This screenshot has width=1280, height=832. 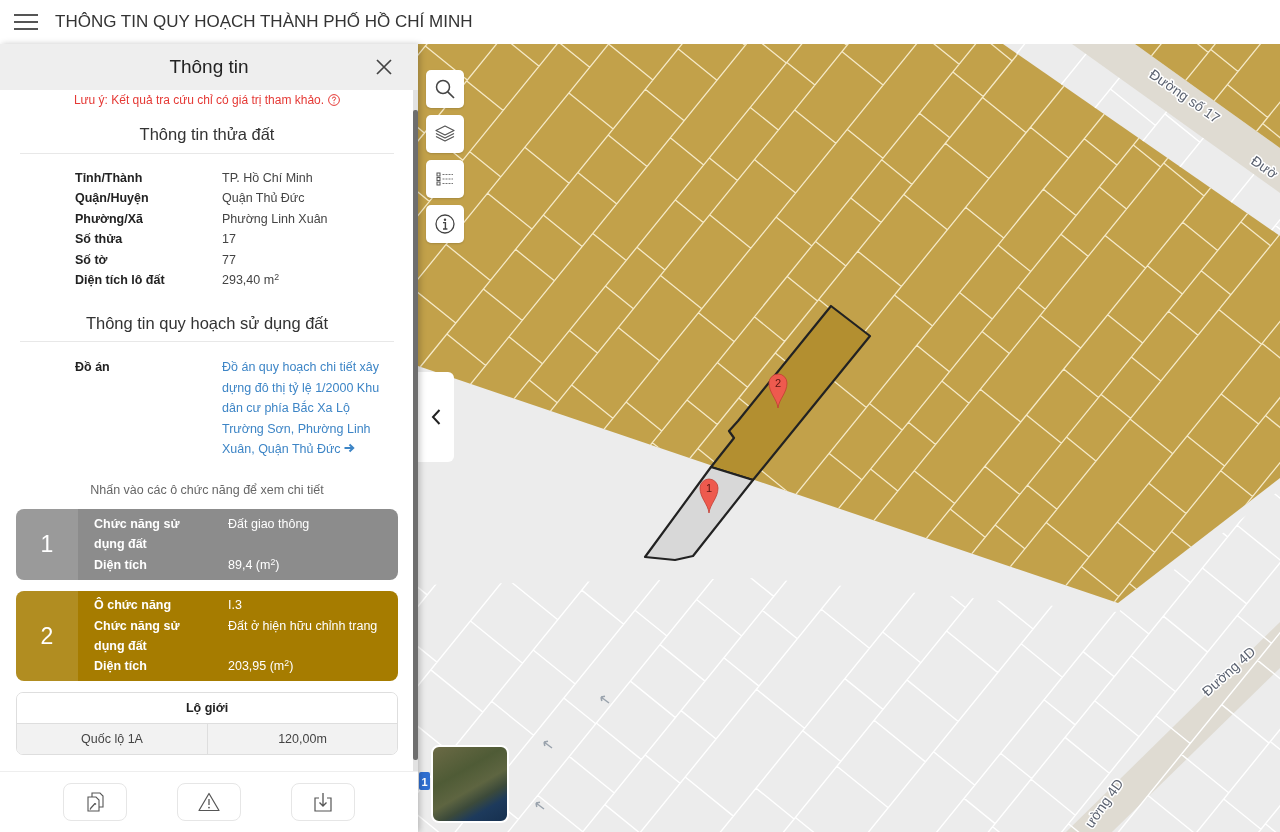 I want to click on field-label: Số tờ, so click(x=92, y=260).